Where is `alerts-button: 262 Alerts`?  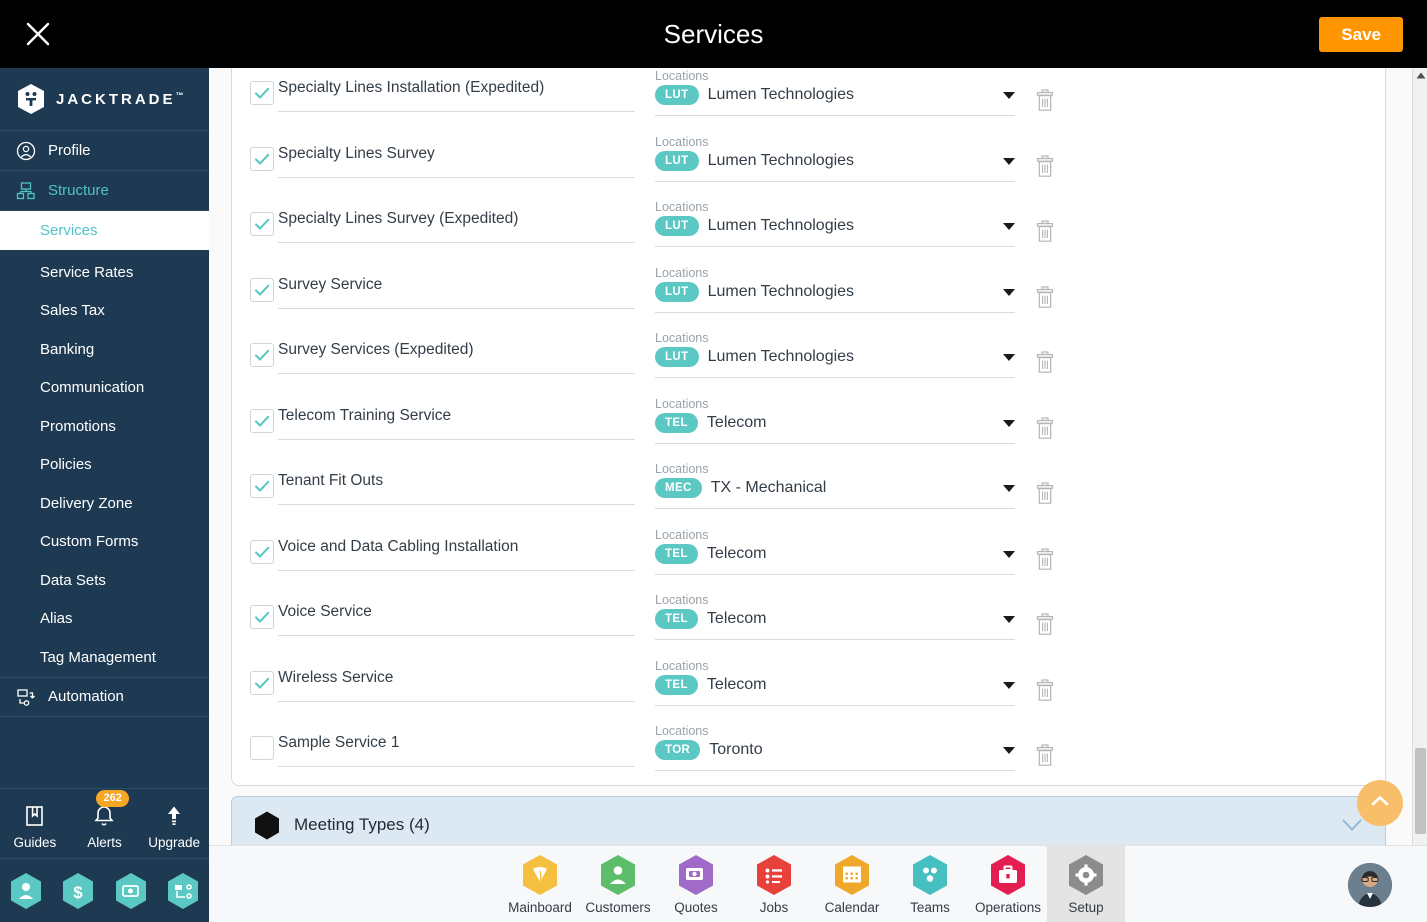 alerts-button: 262 Alerts is located at coordinates (104, 820).